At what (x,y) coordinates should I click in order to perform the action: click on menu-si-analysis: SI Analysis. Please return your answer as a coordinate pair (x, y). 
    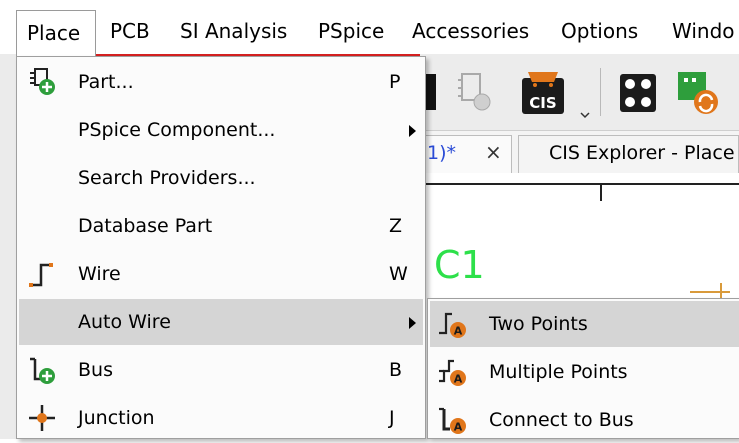
    Looking at the image, I should click on (233, 31).